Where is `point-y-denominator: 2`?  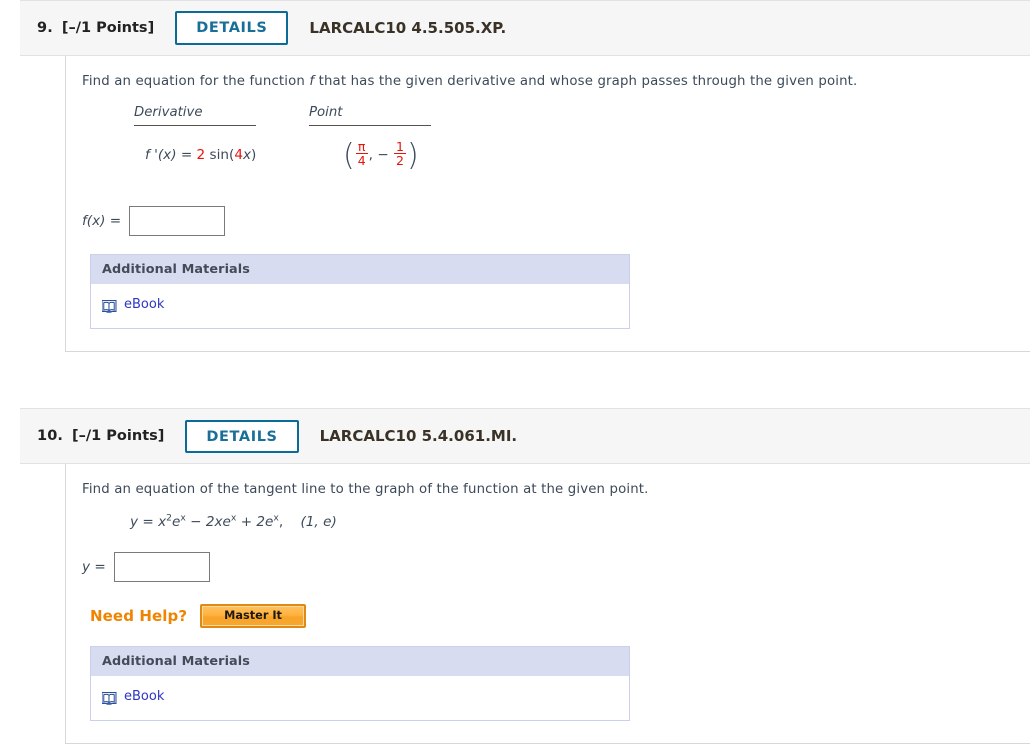 point-y-denominator: 2 is located at coordinates (400, 161).